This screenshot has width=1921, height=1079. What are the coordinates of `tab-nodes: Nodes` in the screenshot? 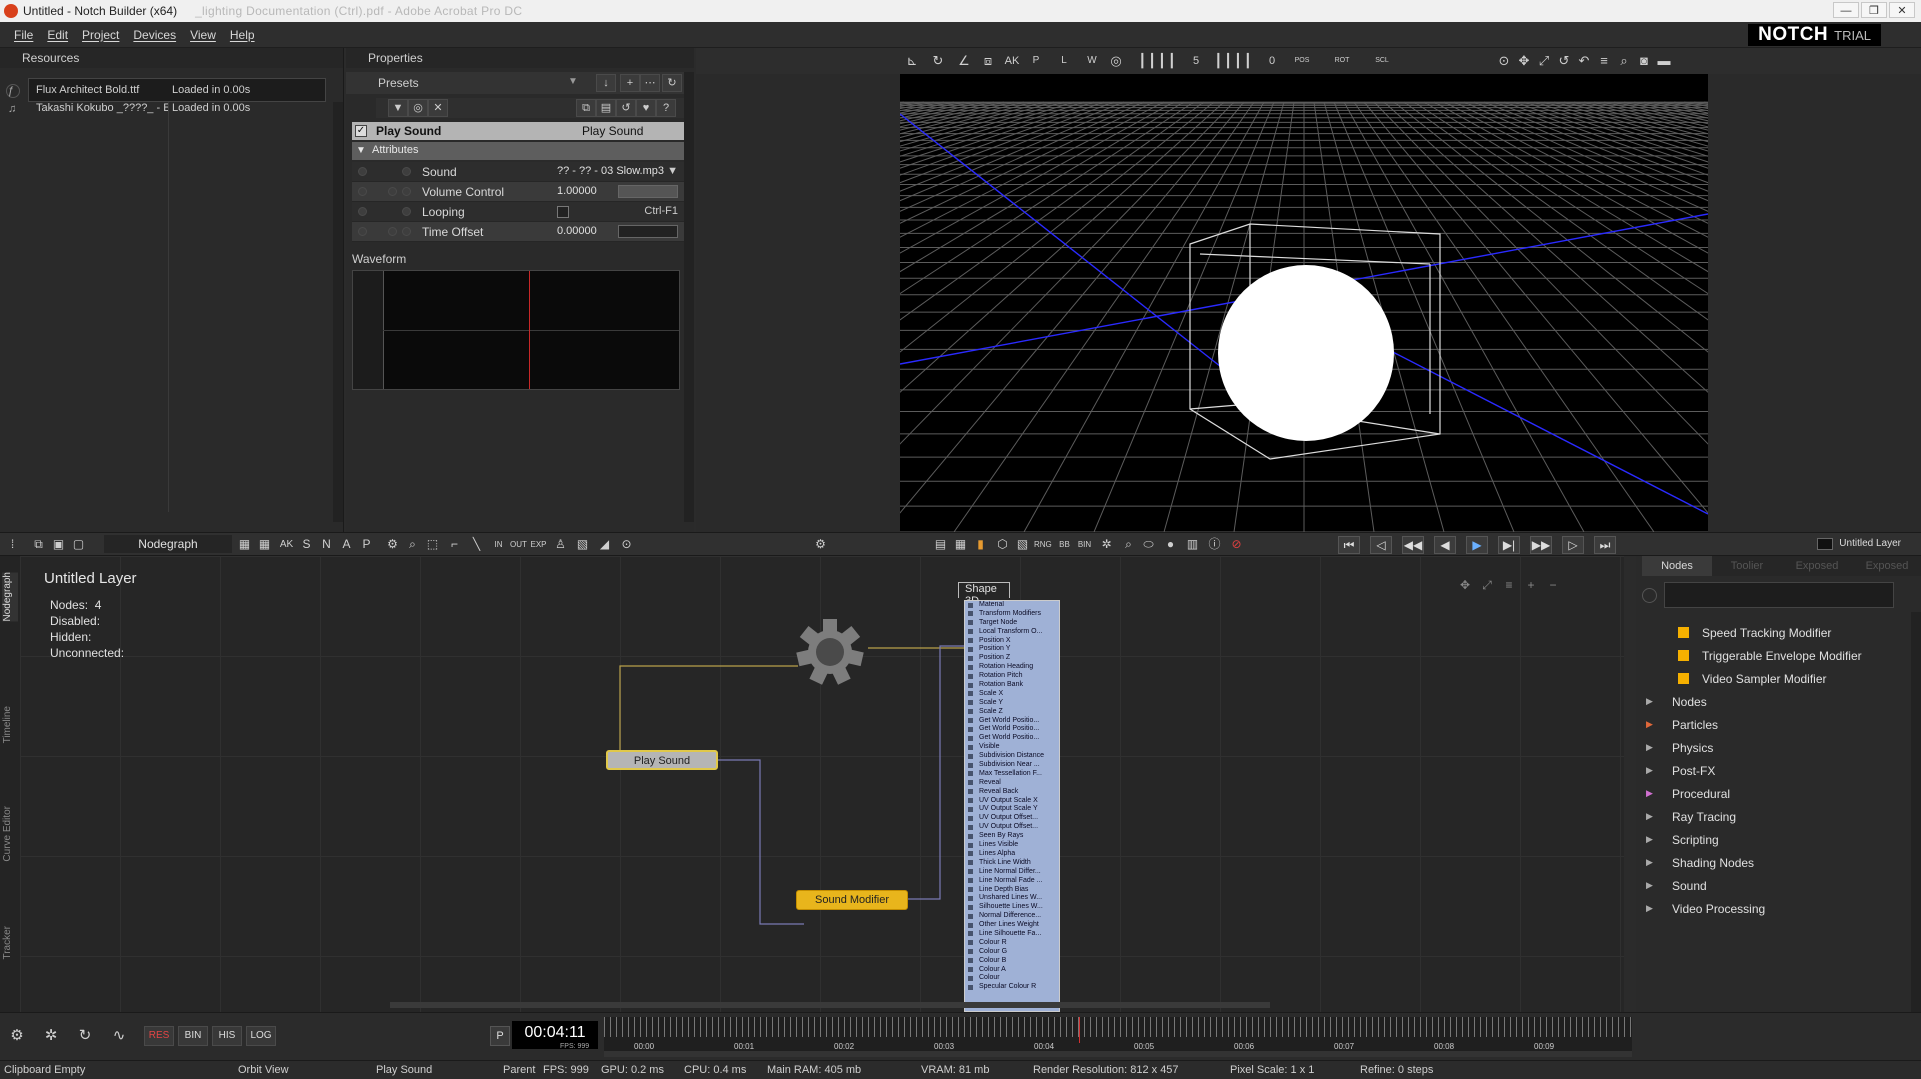 It's located at (1677, 566).